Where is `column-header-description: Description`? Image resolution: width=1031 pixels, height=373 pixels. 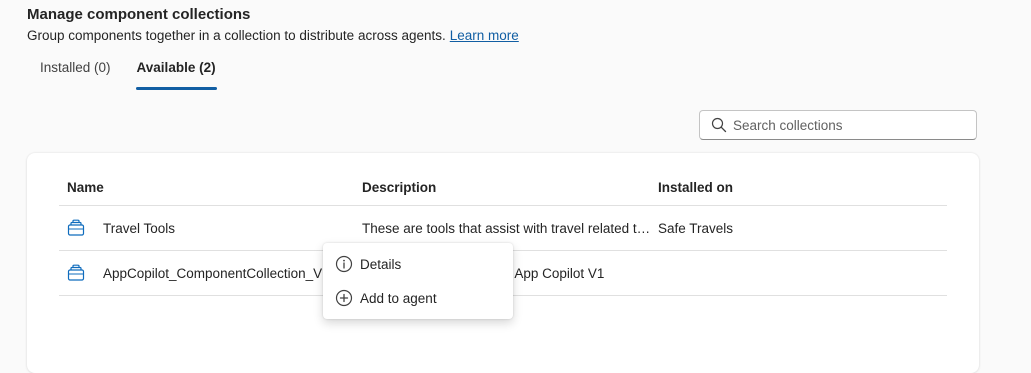 column-header-description: Description is located at coordinates (503, 187).